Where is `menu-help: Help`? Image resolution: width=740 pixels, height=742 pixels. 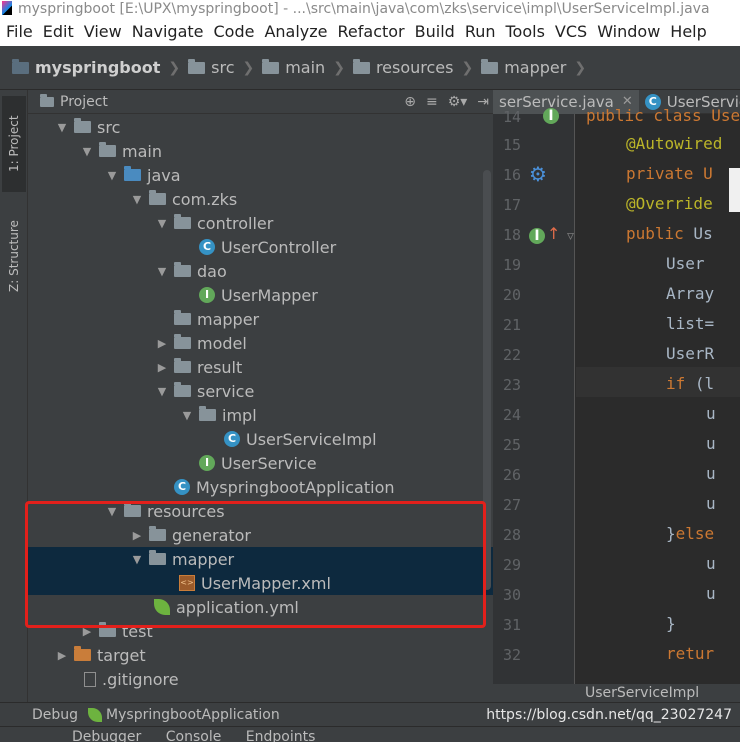 menu-help: Help is located at coordinates (687, 32).